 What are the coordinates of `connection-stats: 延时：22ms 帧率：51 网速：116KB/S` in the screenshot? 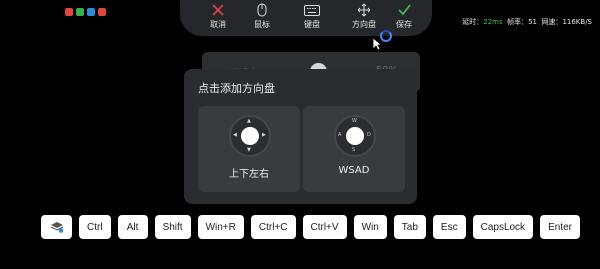 It's located at (527, 22).